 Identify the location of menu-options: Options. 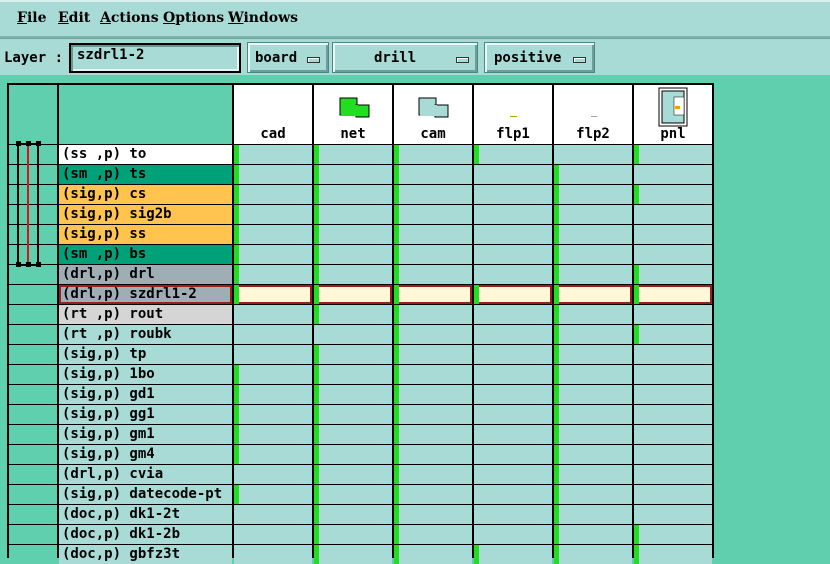
(193, 18).